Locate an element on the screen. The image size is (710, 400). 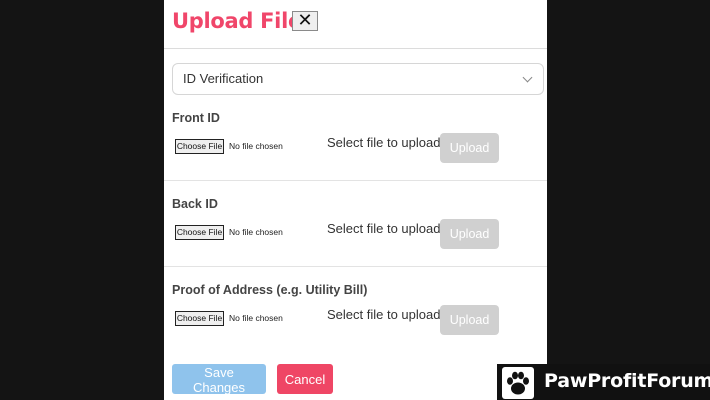
close-button: ✕ is located at coordinates (305, 21).